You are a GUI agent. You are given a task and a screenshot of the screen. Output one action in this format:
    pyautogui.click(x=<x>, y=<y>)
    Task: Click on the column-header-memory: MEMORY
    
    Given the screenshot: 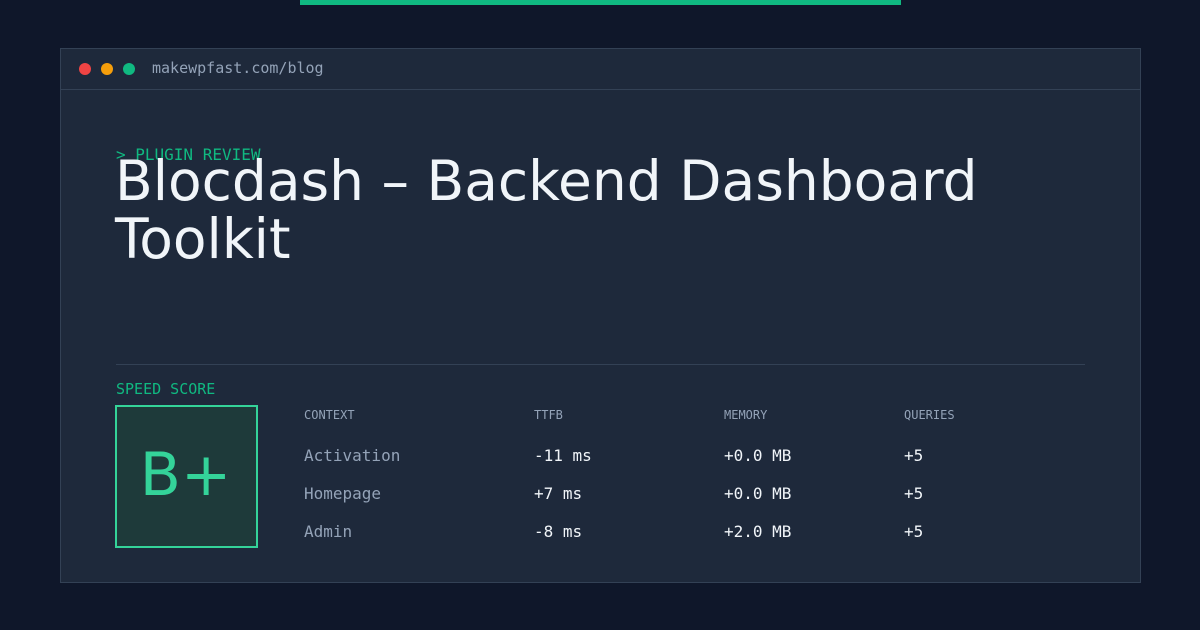 What is the action you would take?
    pyautogui.click(x=746, y=415)
    